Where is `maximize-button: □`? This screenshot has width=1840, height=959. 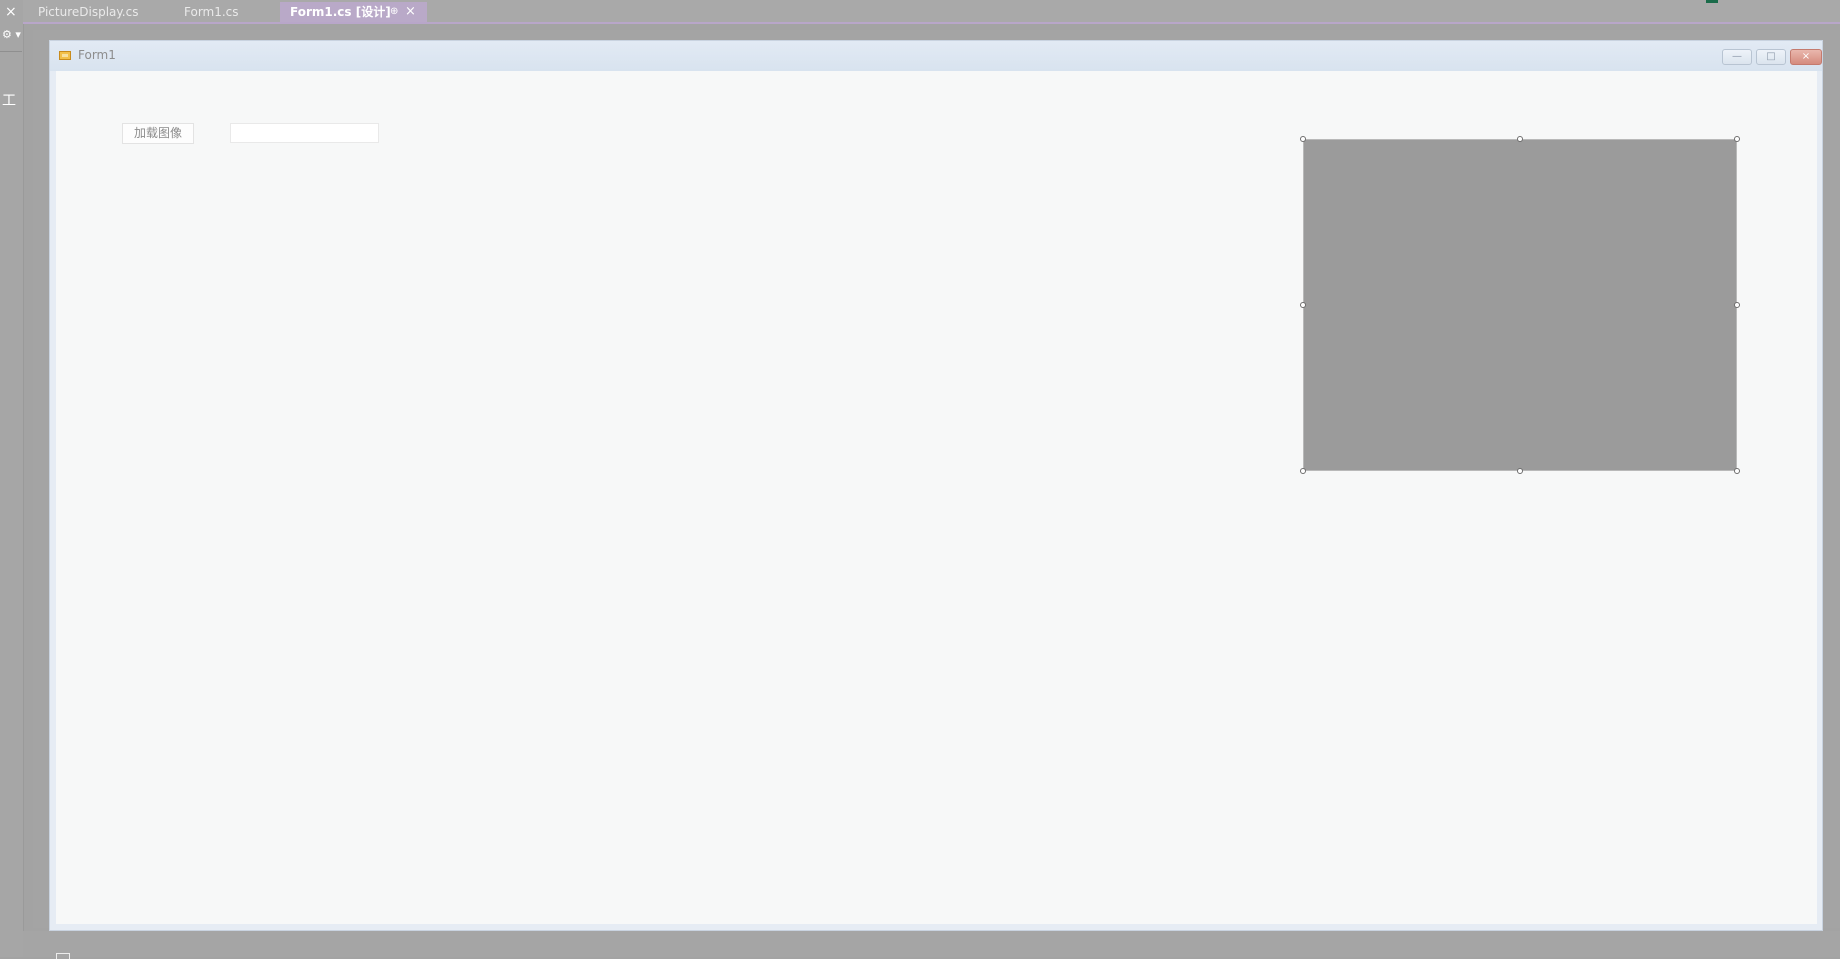 maximize-button: □ is located at coordinates (1771, 57).